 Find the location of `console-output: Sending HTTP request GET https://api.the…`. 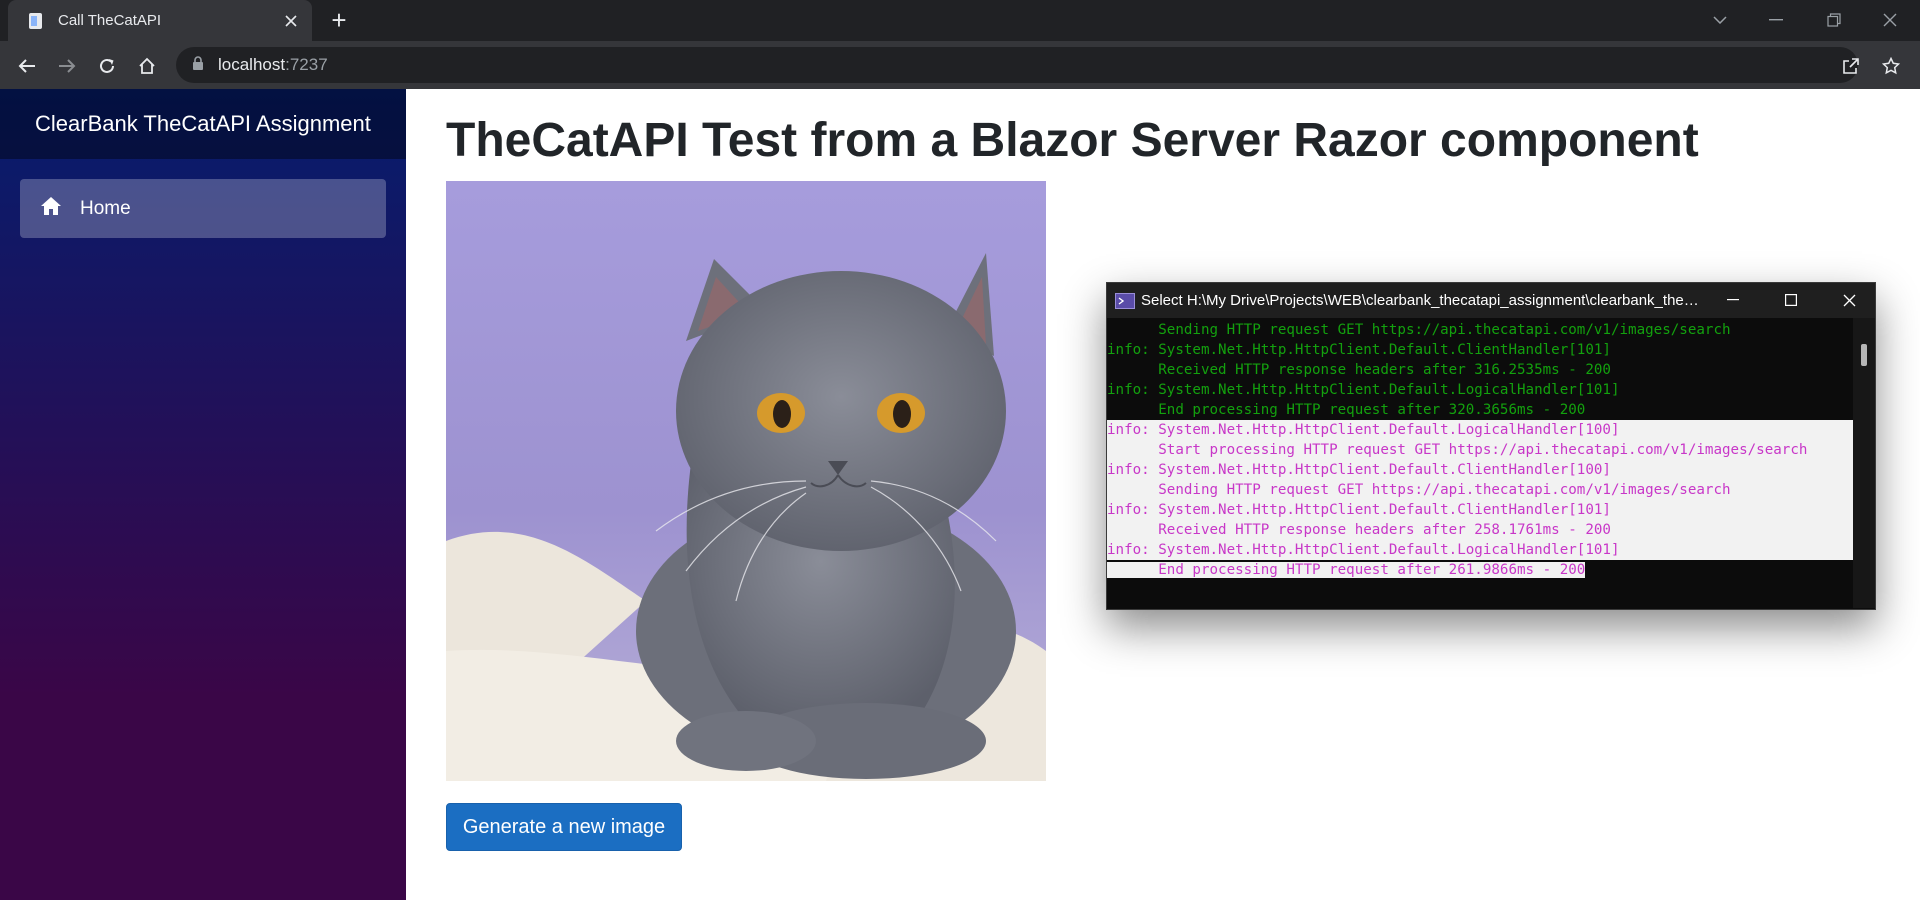

console-output: Sending HTTP request GET https://api.the… is located at coordinates (1480, 463).